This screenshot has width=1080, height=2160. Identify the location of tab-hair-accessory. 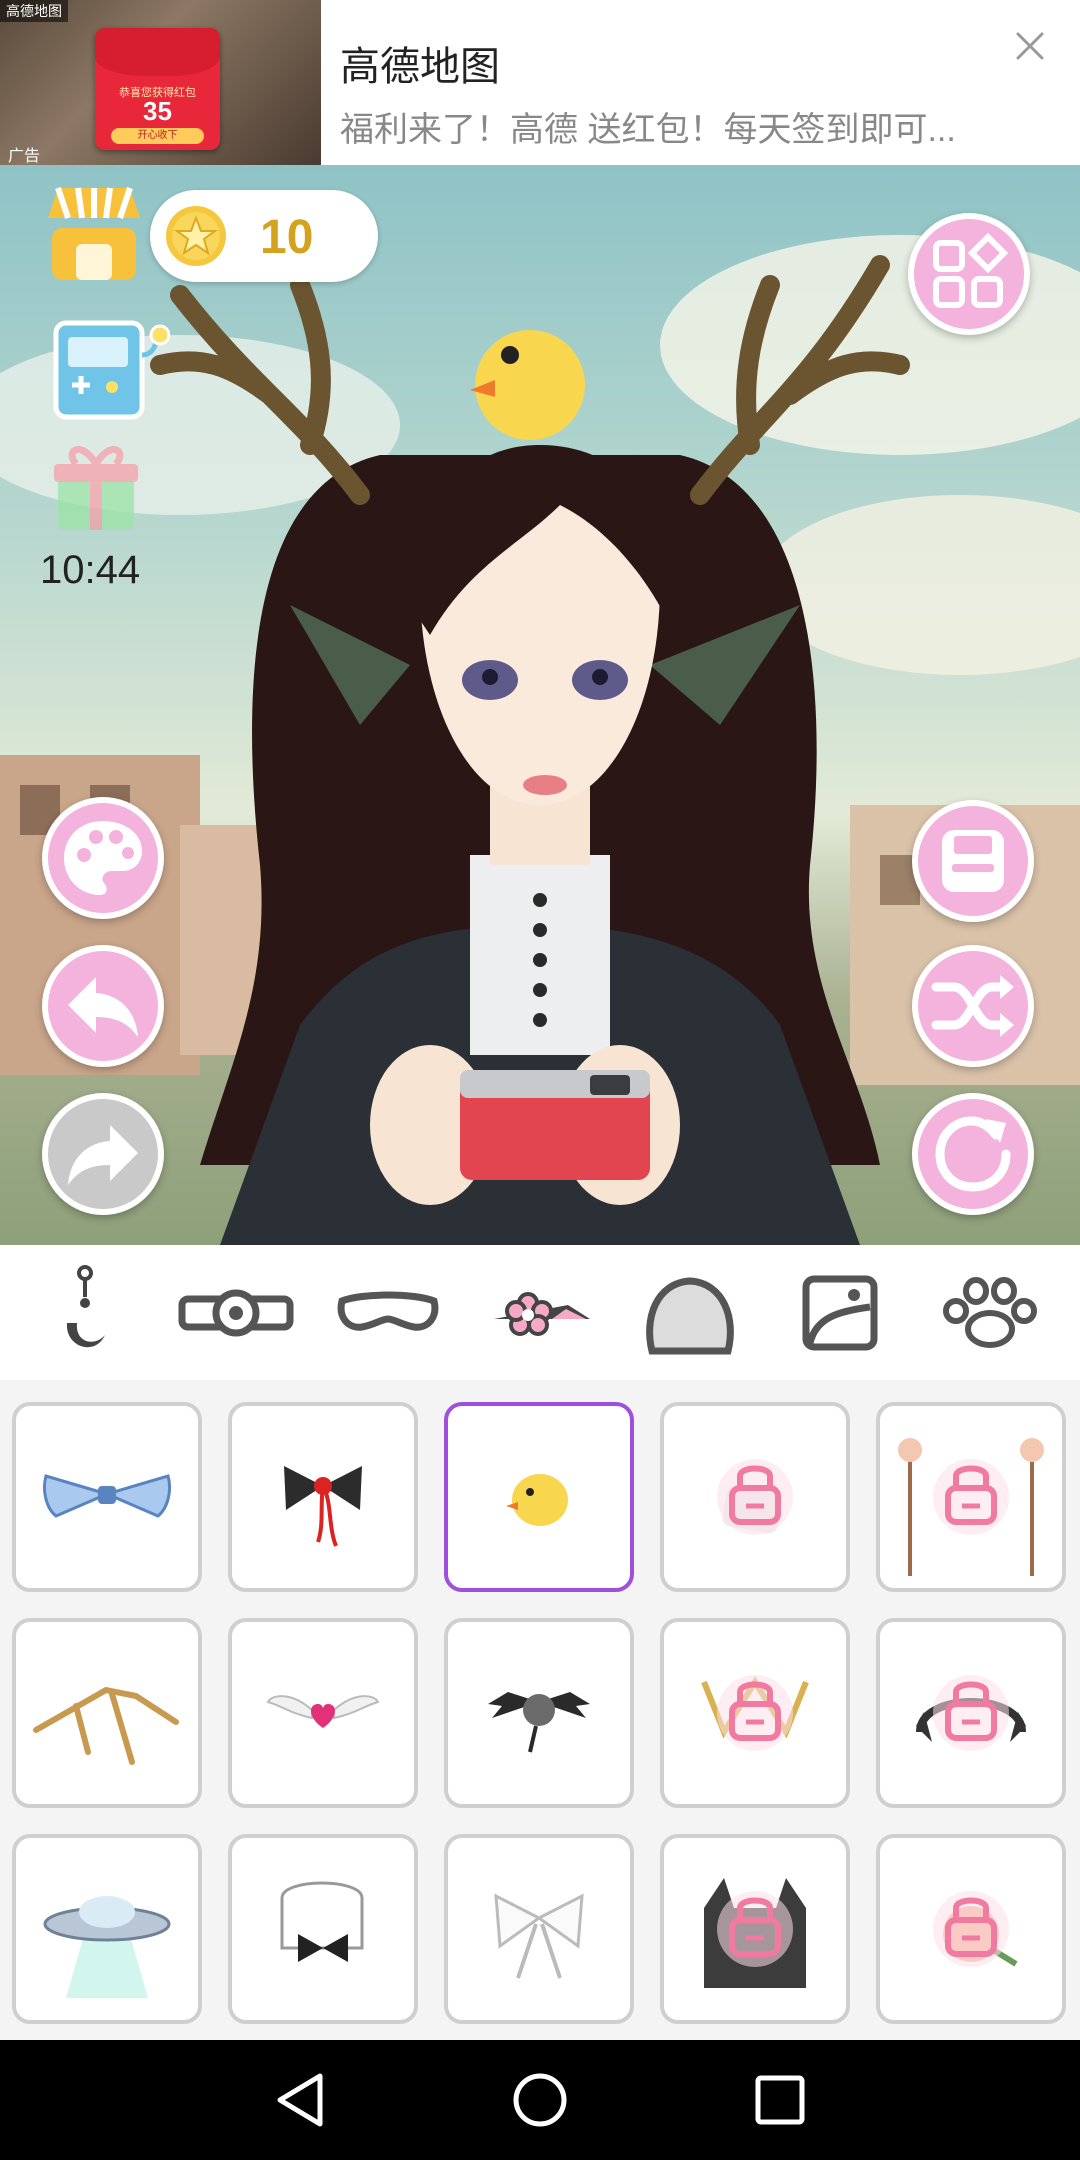
(540, 1313).